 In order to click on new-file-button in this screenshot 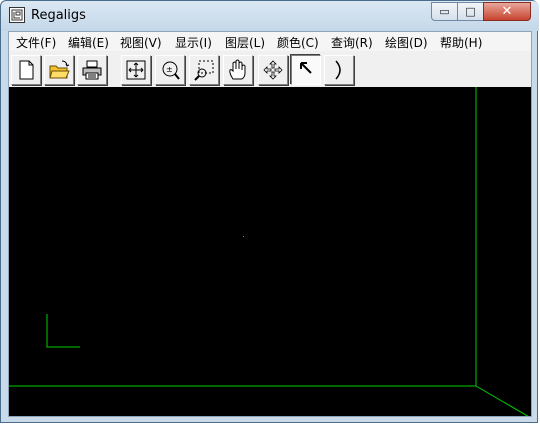, I will do `click(26, 70)`.